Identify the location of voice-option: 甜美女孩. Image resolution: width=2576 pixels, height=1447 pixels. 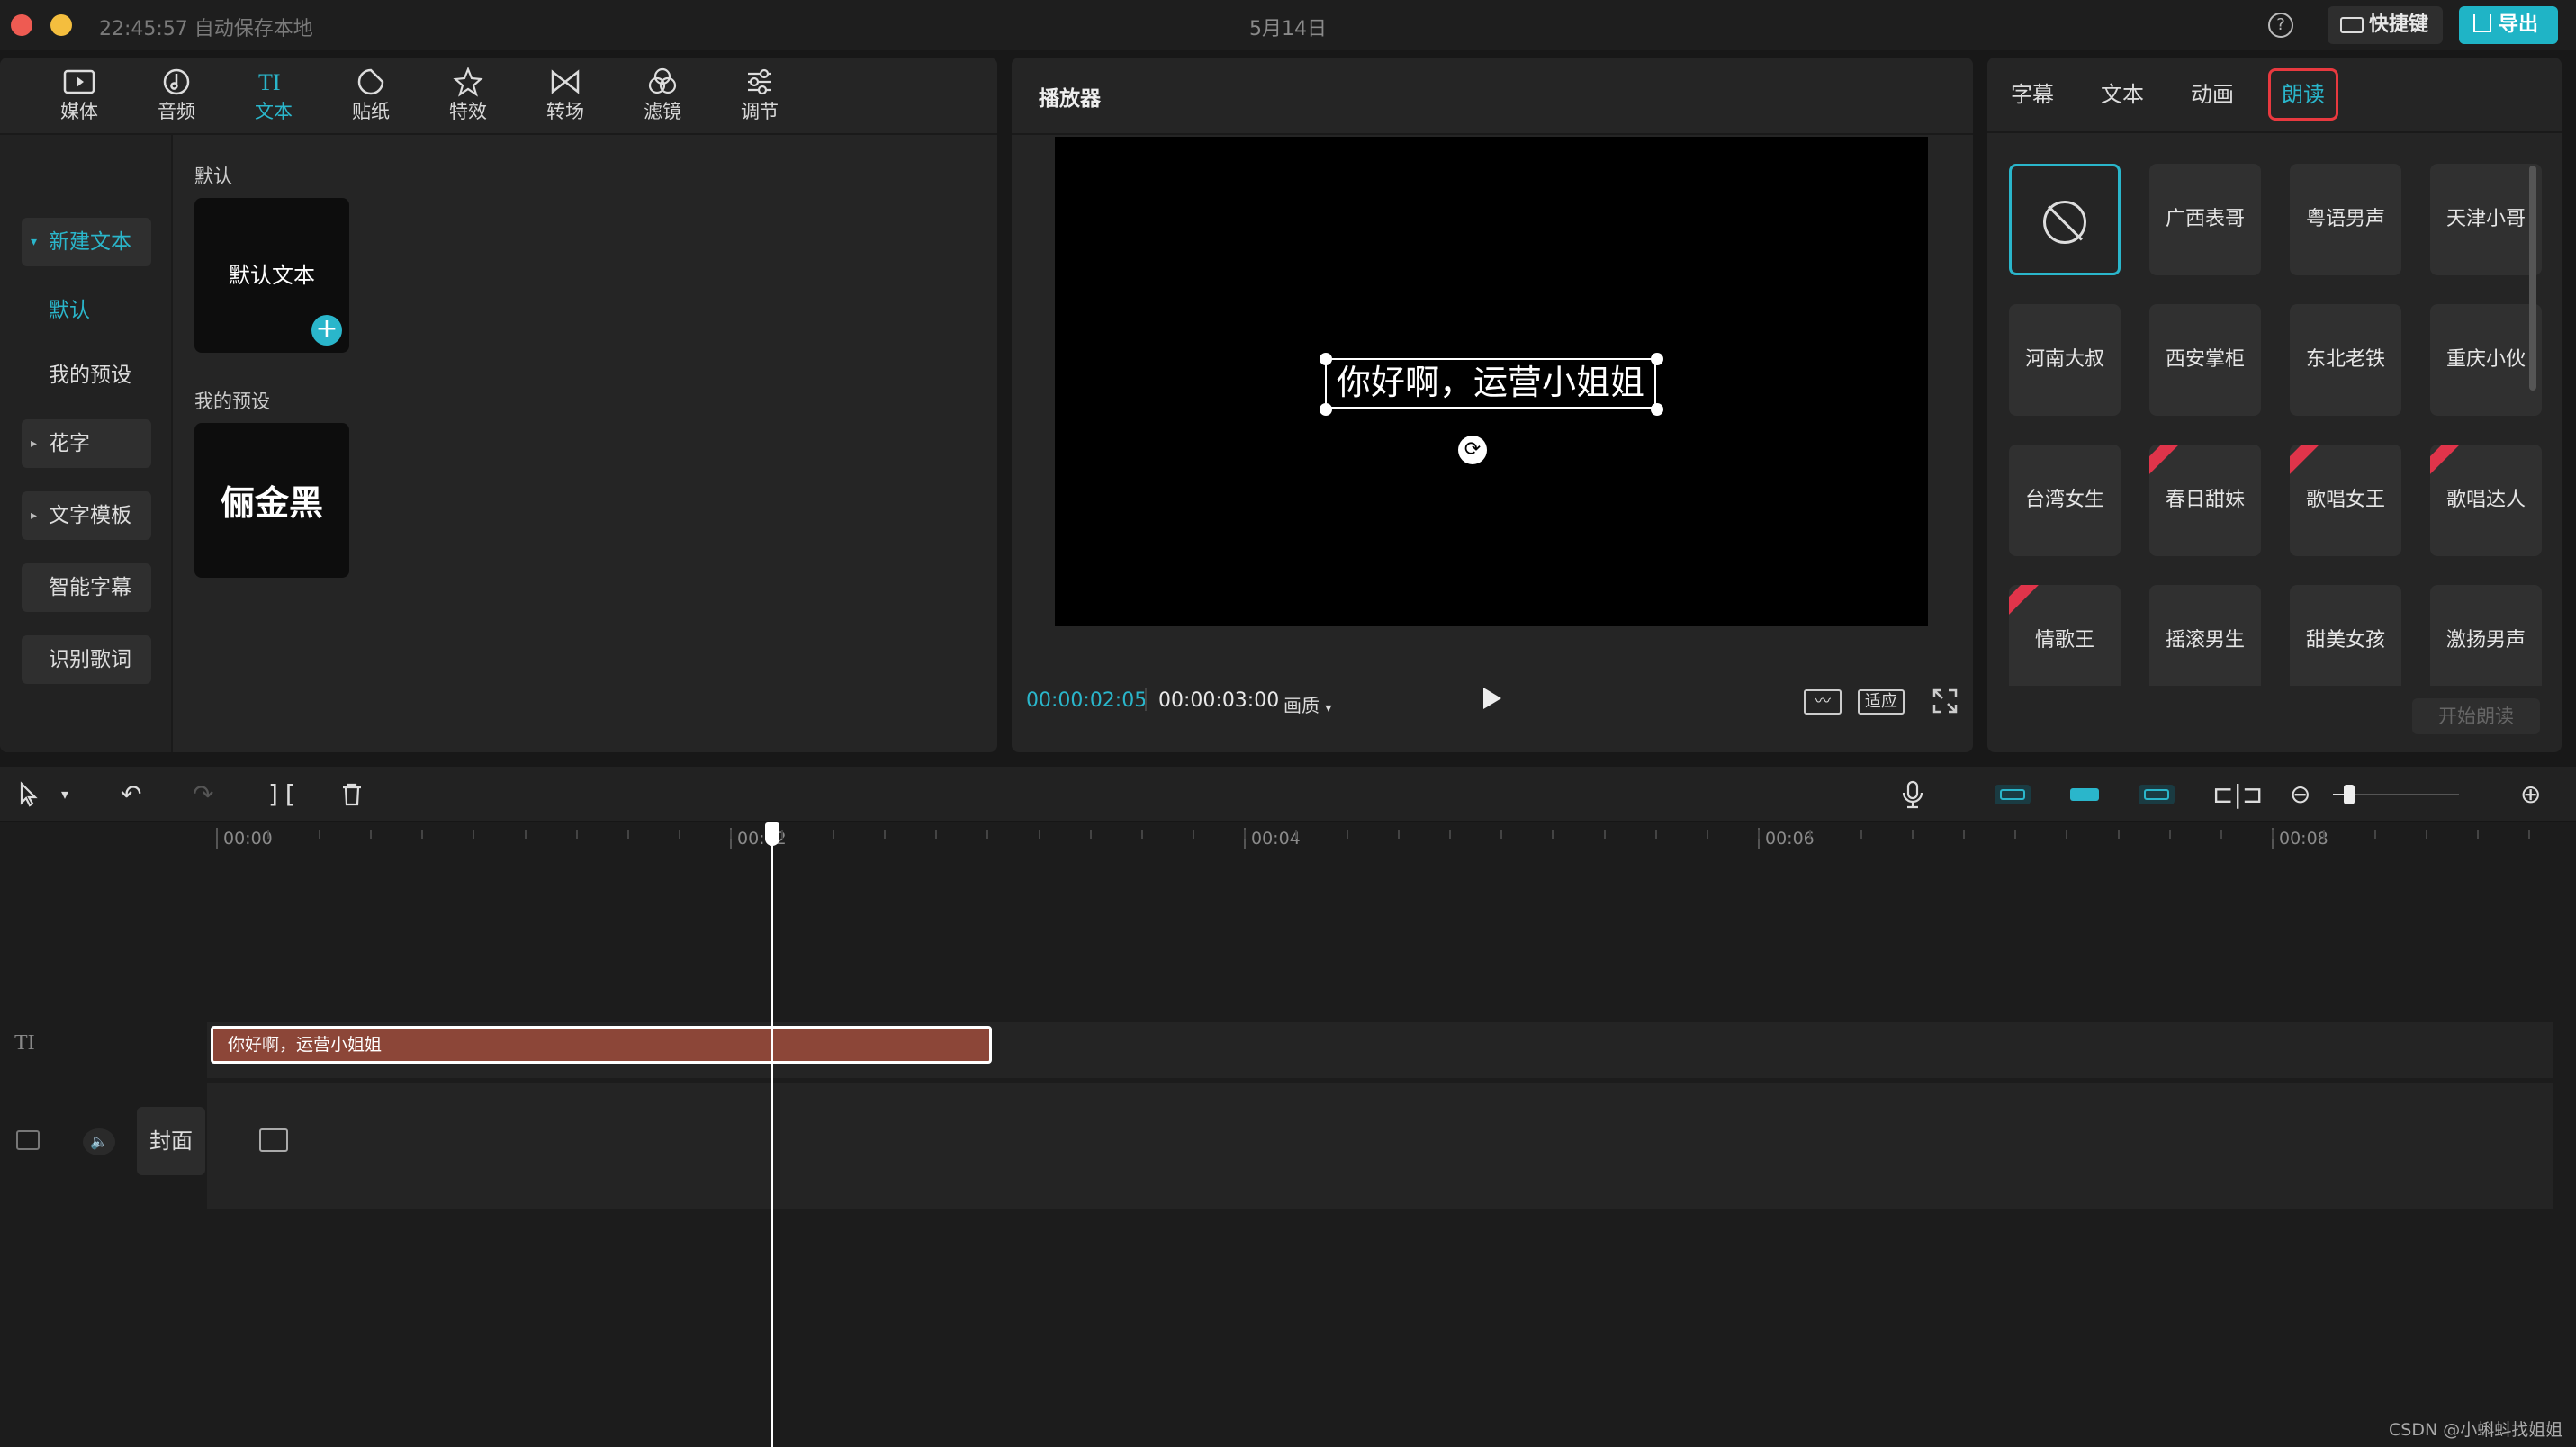
(2345, 636).